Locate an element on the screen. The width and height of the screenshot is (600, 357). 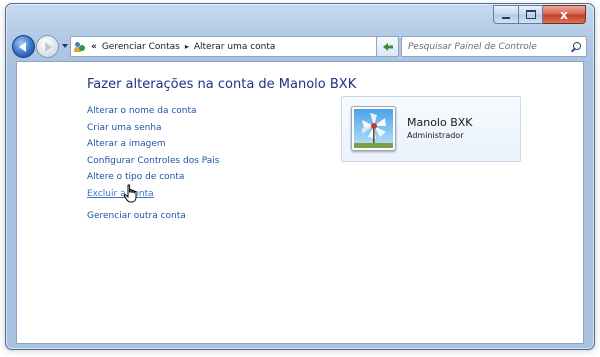
window-caption-buttons: x is located at coordinates (539, 14).